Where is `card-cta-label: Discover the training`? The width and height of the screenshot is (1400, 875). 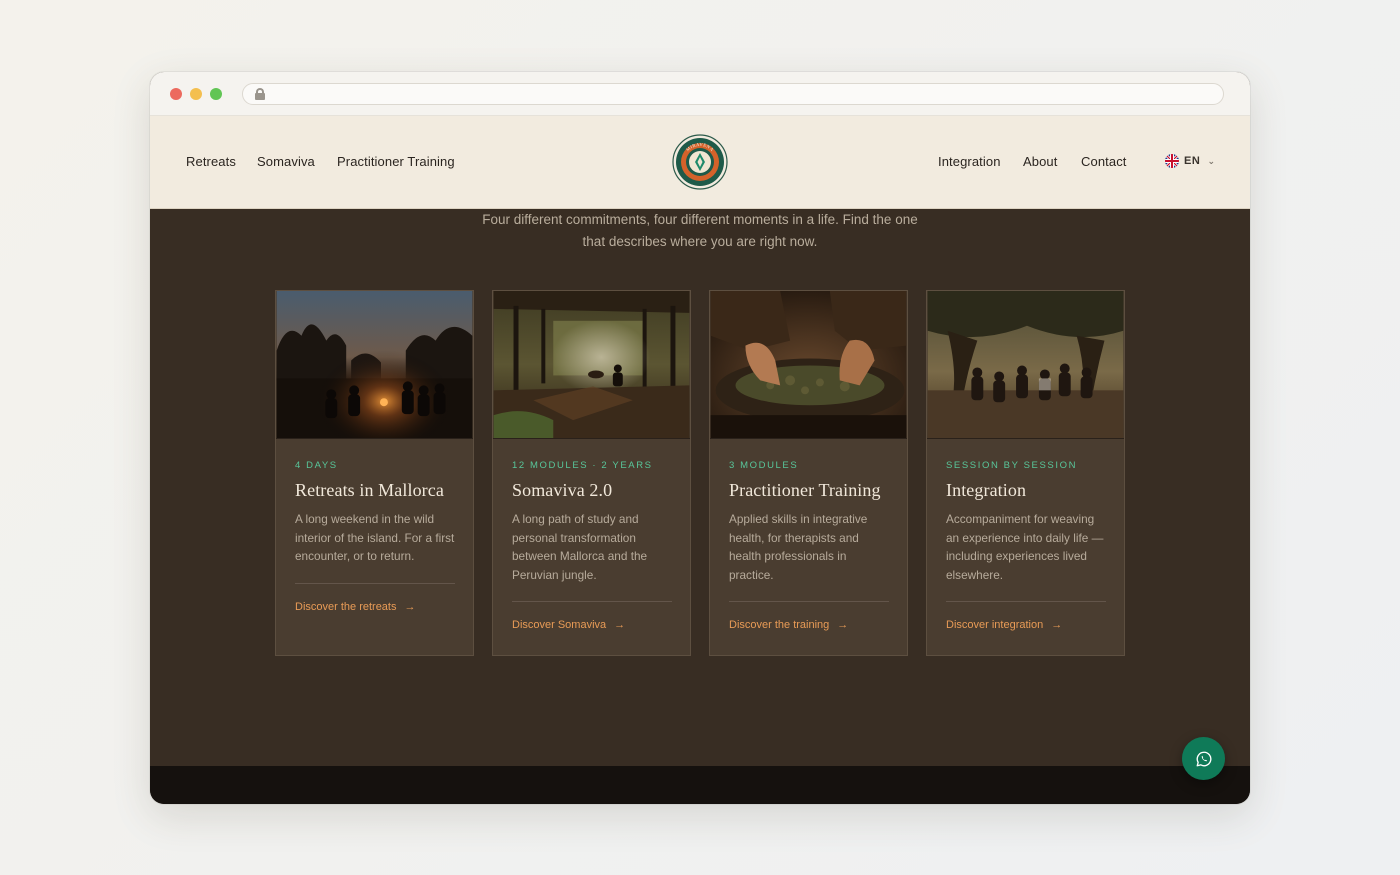
card-cta-label: Discover the training is located at coordinates (779, 625).